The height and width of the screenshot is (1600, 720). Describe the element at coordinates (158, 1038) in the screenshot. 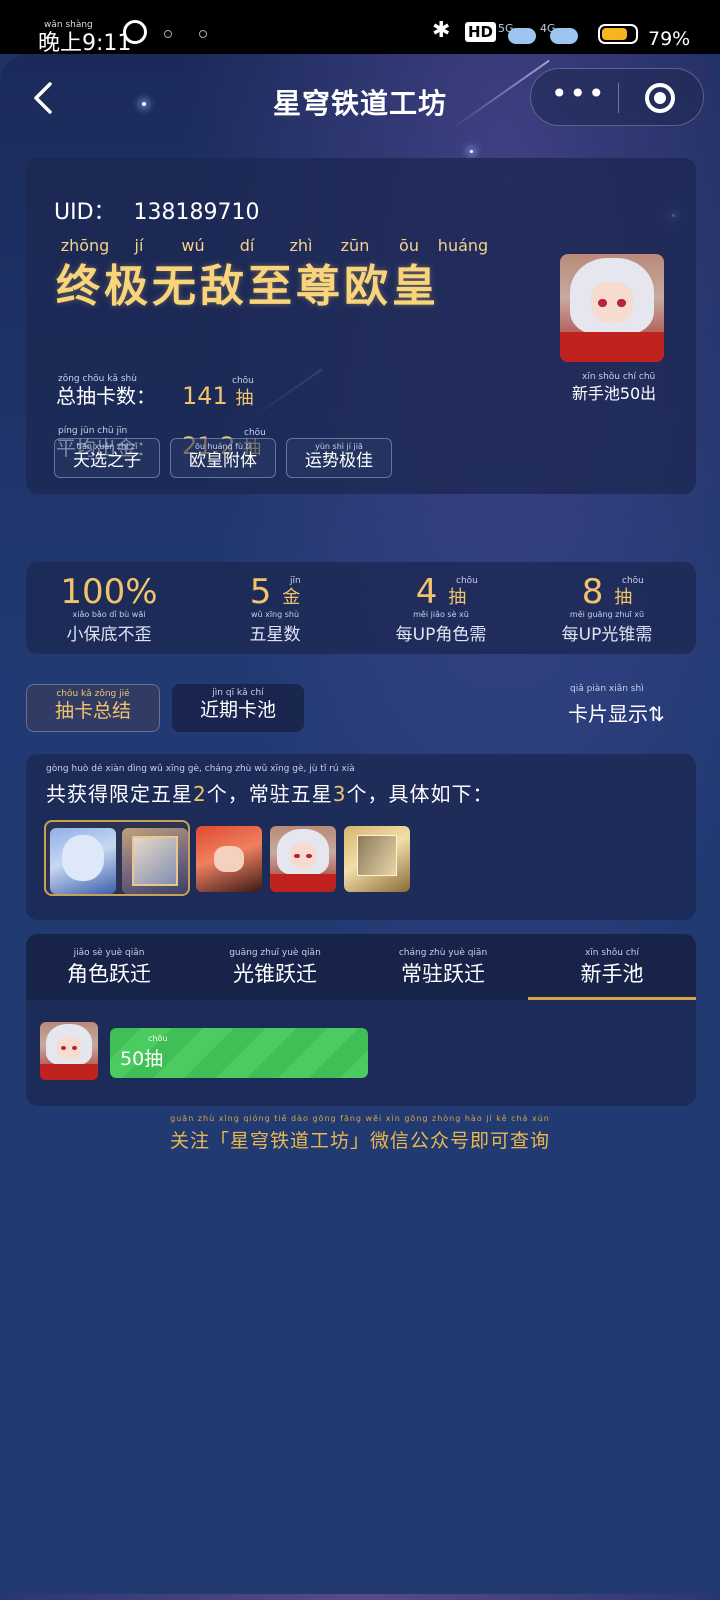

I see `progress-ruby: chōu` at that location.